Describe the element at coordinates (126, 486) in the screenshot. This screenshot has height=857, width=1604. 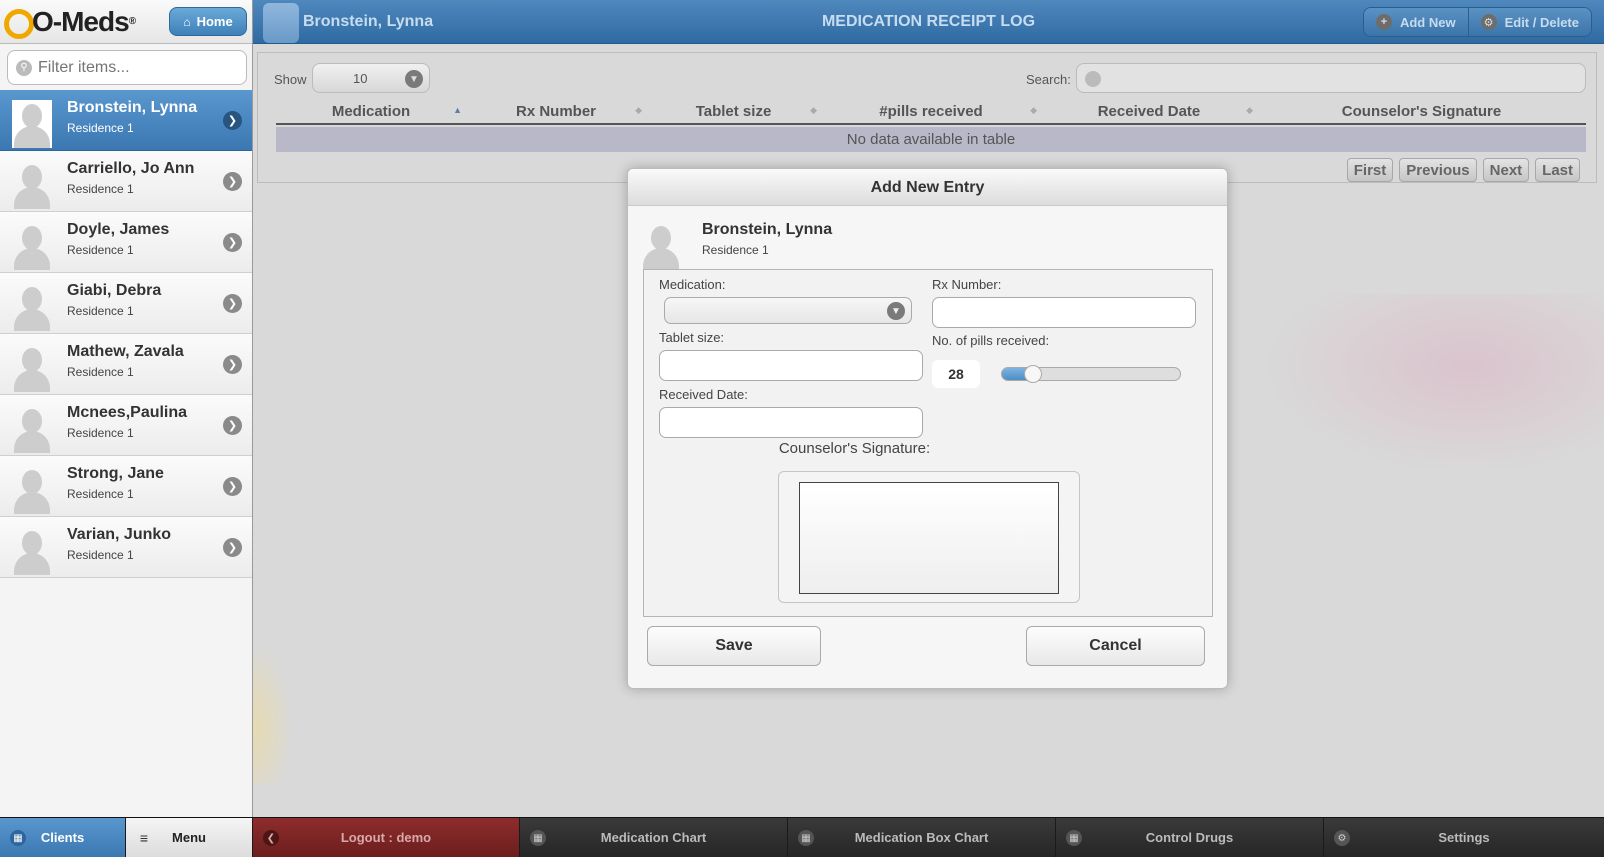
I see `client-item: Strong, Jane Residence 1 ❯` at that location.